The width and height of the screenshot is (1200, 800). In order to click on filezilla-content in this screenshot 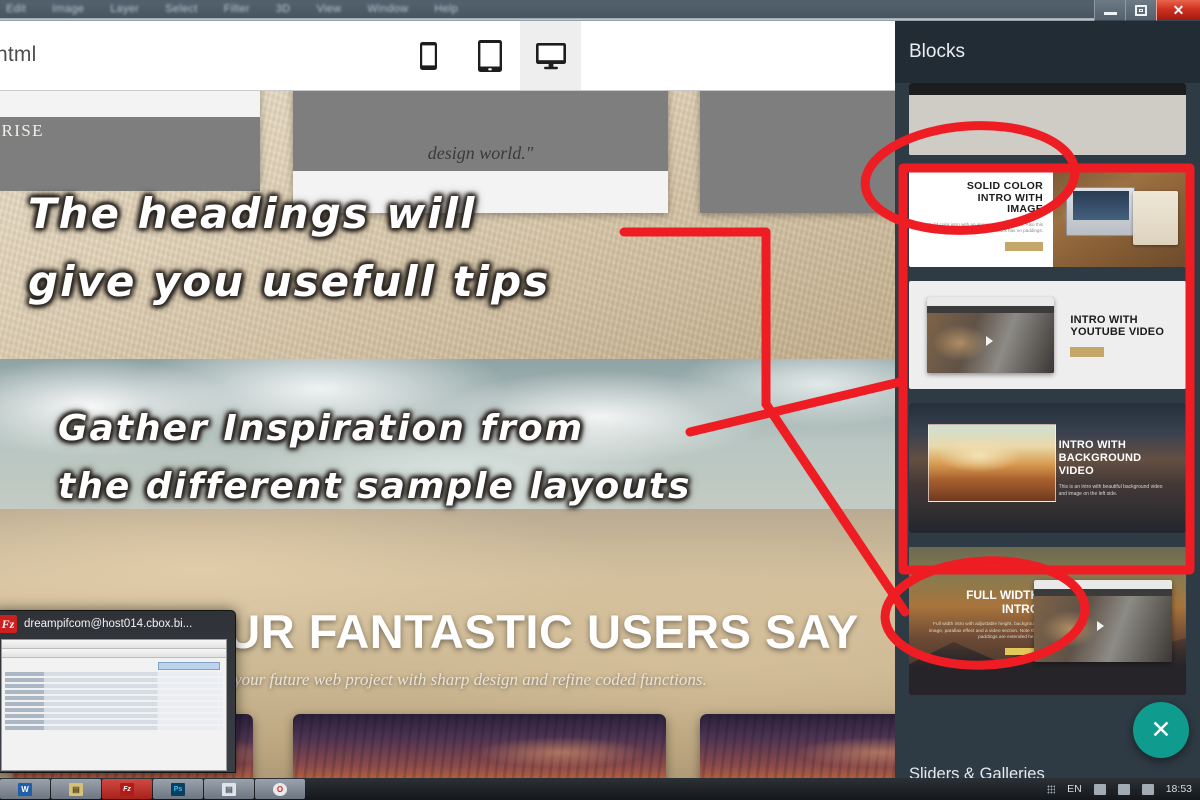, I will do `click(114, 705)`.